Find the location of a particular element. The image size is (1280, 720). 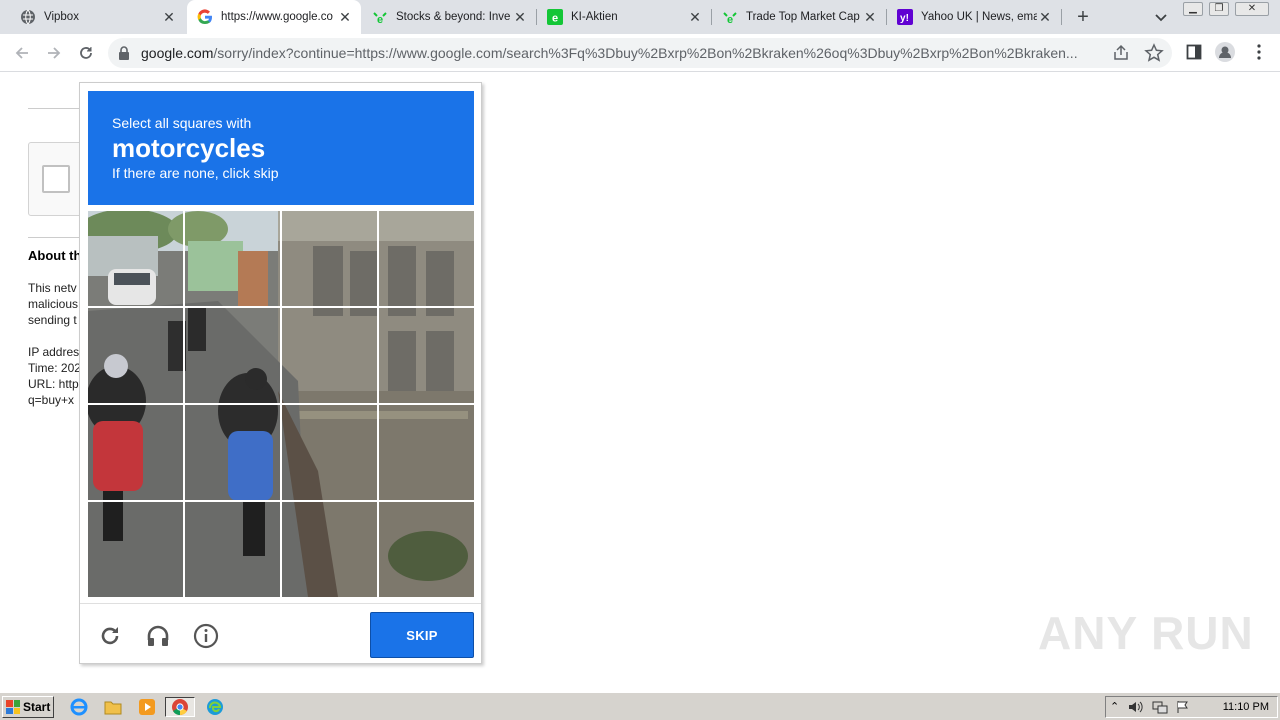

close-window-button: ✕ is located at coordinates (1252, 9).